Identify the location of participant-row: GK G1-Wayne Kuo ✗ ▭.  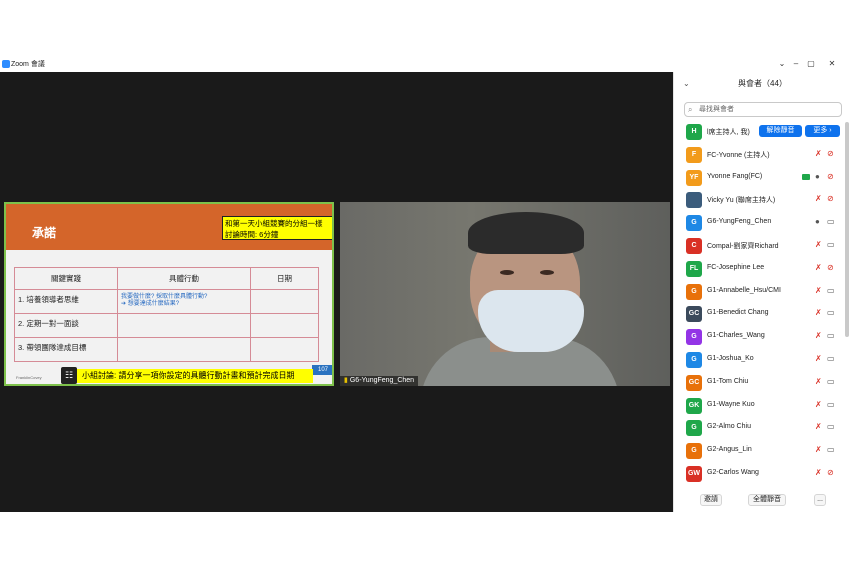
(759, 407).